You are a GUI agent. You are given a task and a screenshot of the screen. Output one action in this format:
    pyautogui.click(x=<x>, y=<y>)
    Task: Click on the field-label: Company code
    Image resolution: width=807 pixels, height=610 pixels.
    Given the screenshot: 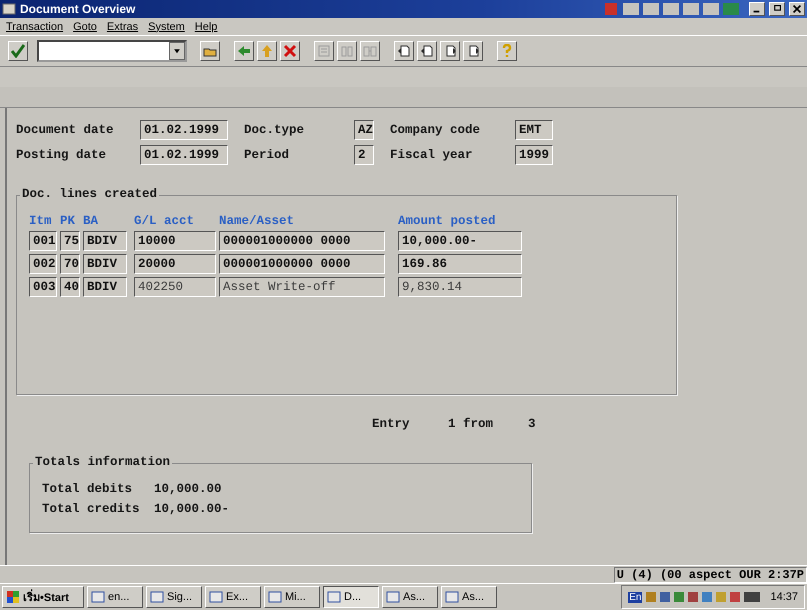 What is the action you would take?
    pyautogui.click(x=435, y=130)
    